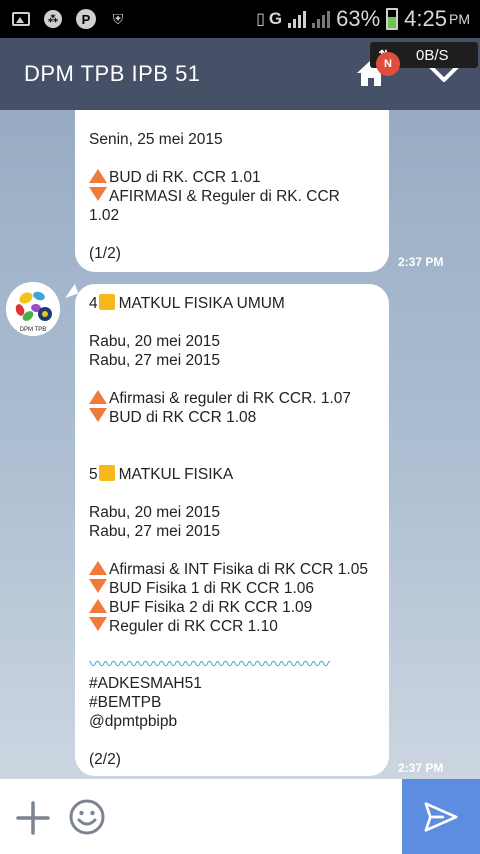 The width and height of the screenshot is (480, 854). What do you see at coordinates (212, 588) in the screenshot?
I see `line-text: BUD Fisika 1 di RK CCR 1.06` at bounding box center [212, 588].